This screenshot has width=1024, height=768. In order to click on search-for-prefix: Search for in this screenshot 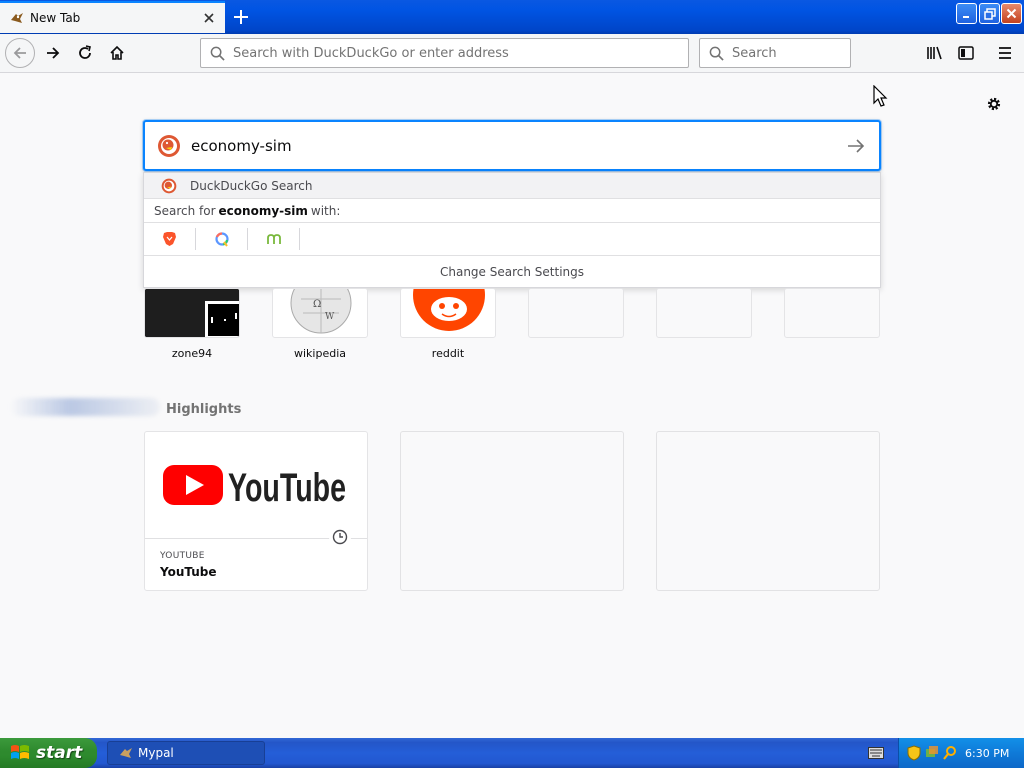, I will do `click(185, 210)`.